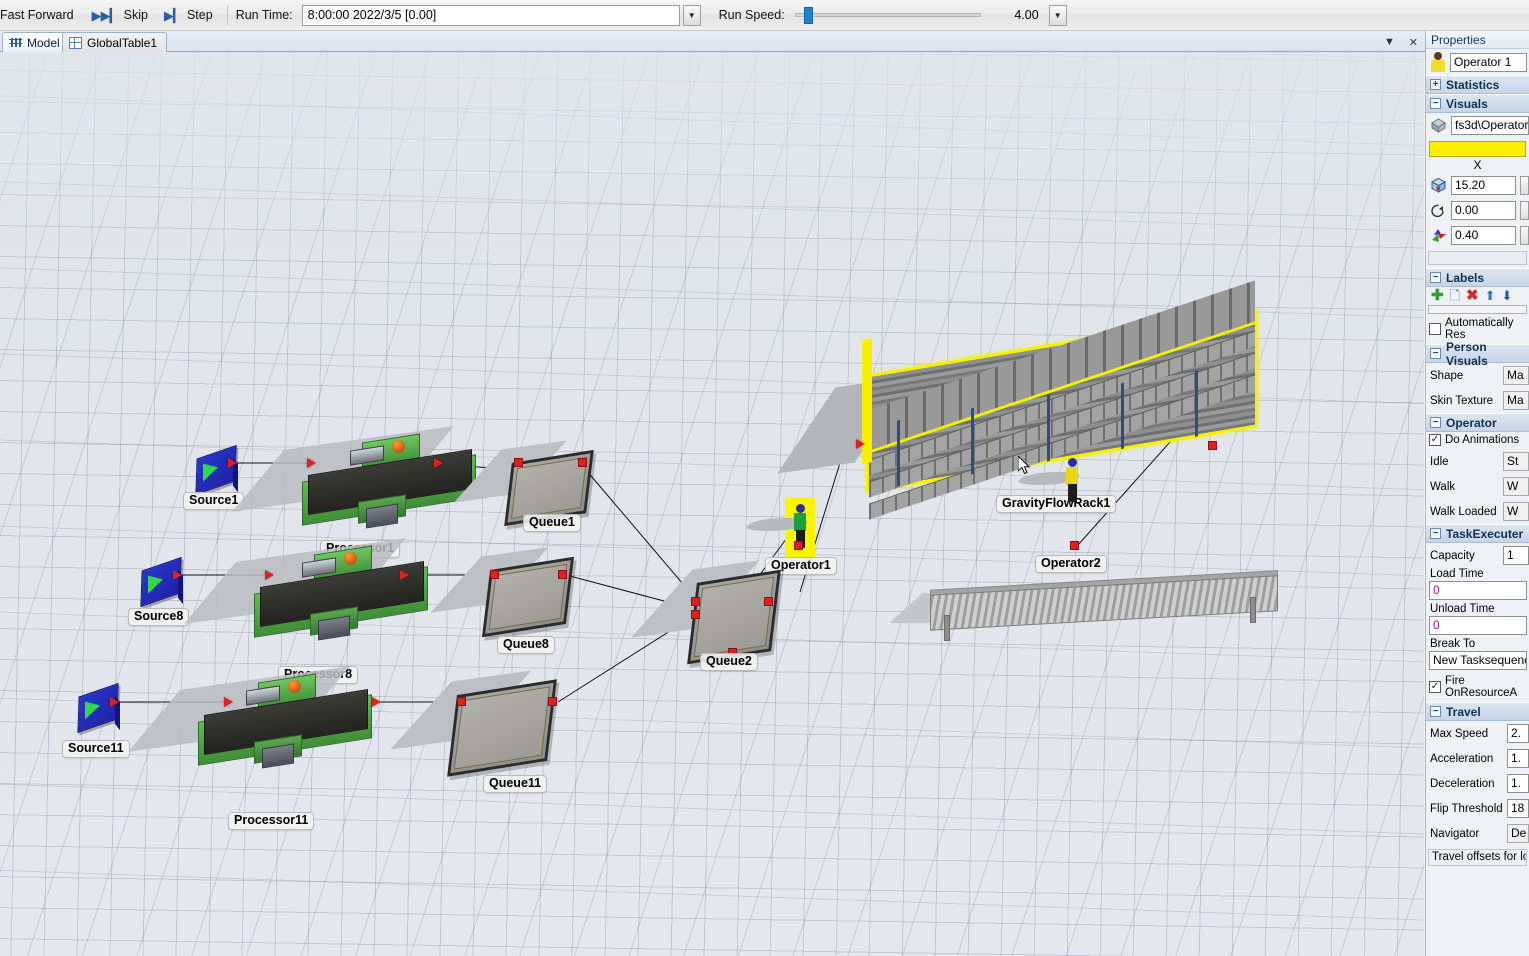  Describe the element at coordinates (357, 480) in the screenshot. I see `processor1-object` at that location.